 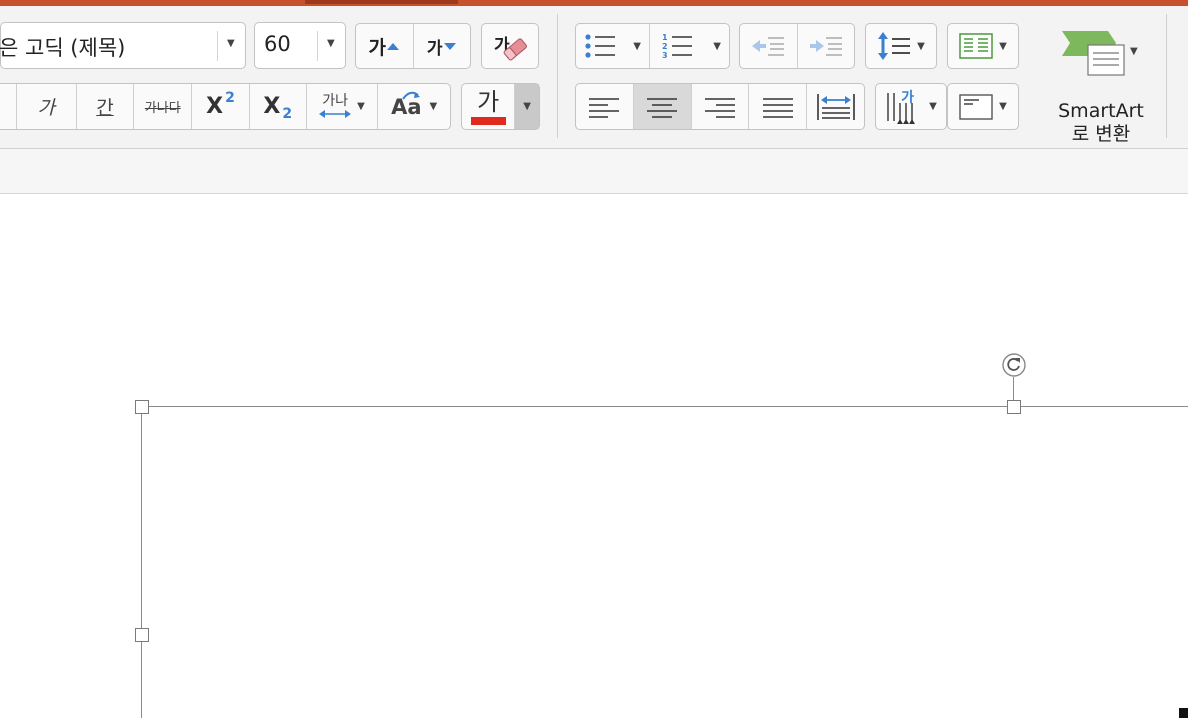 What do you see at coordinates (826, 46) in the screenshot?
I see `increase-indent-button` at bounding box center [826, 46].